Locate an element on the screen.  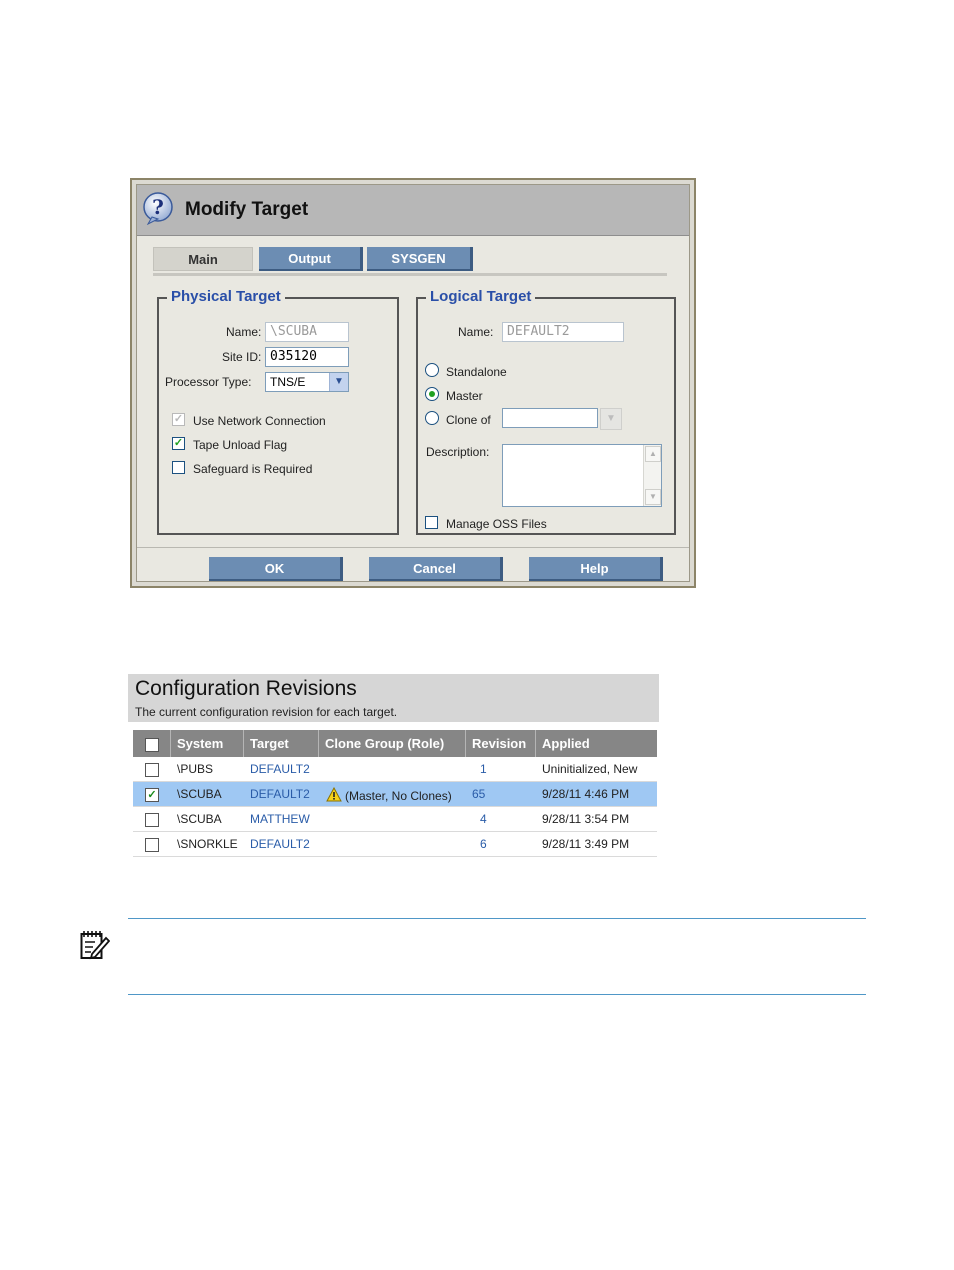
clone-of-dropdown: ▼ is located at coordinates (611, 419).